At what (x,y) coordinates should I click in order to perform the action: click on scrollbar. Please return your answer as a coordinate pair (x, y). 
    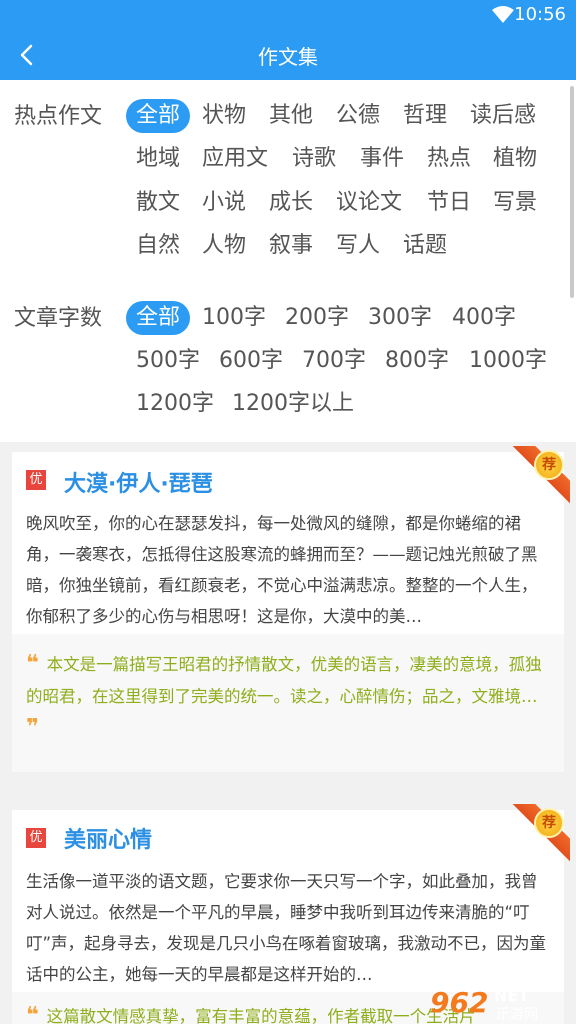
    Looking at the image, I should click on (572, 192).